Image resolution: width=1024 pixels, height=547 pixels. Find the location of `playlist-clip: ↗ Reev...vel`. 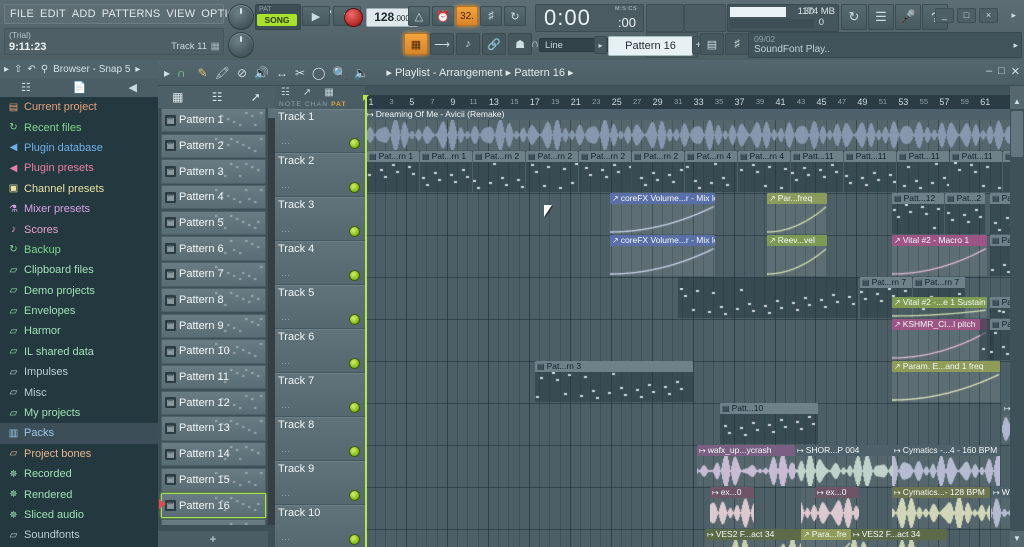

playlist-clip: ↗ Reev...vel is located at coordinates (797, 255).